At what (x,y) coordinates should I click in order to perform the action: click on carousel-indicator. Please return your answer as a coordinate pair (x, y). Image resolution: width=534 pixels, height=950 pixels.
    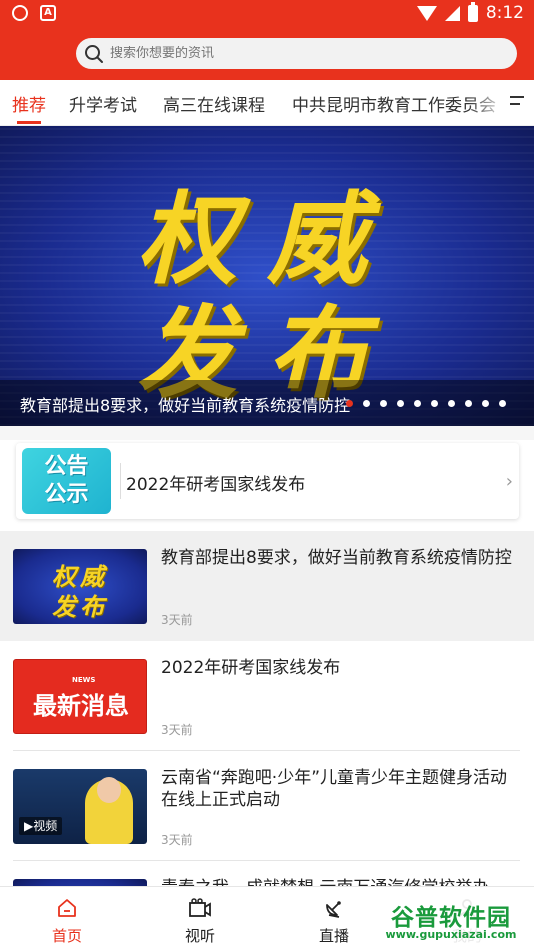
    Looking at the image, I should click on (426, 403).